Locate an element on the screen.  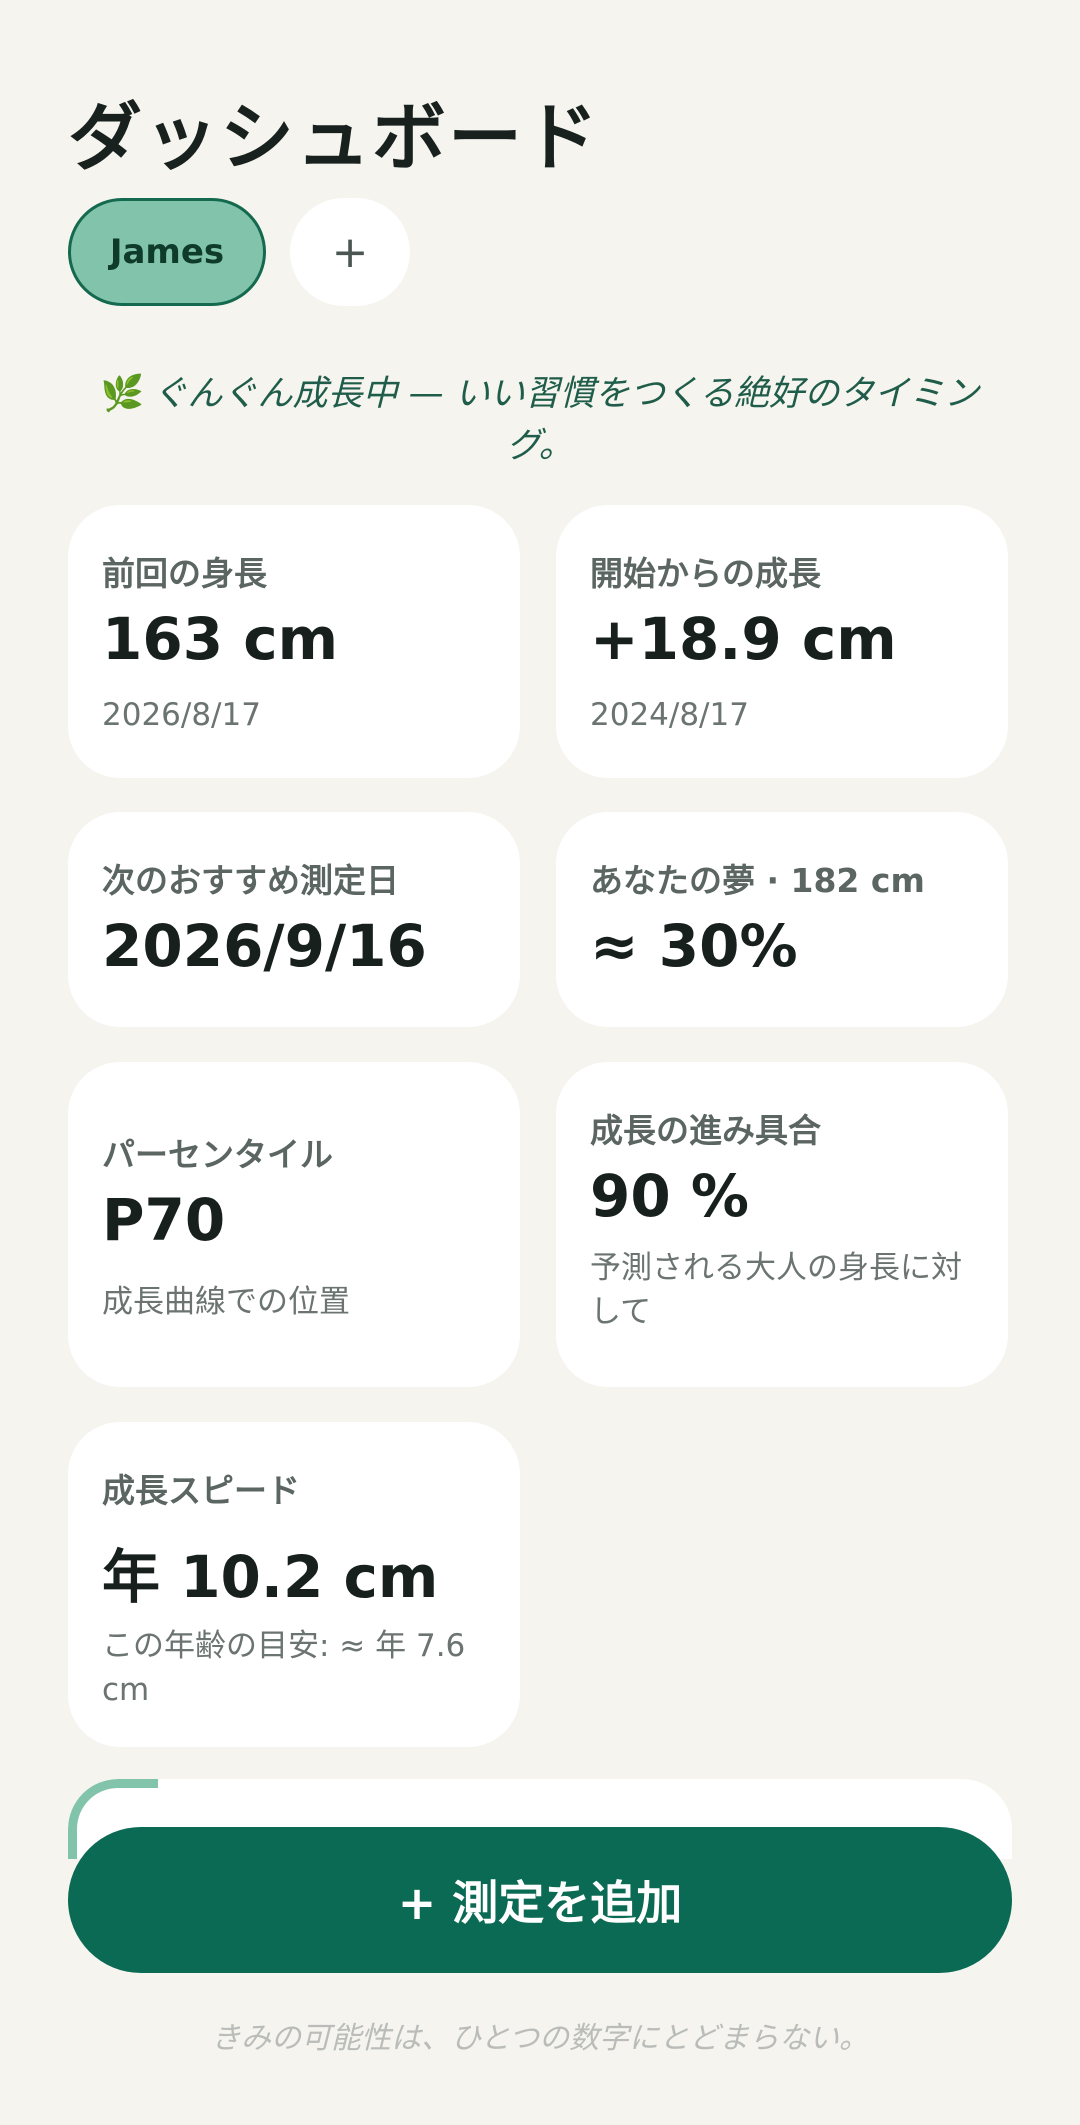
card-growth-speed: 成長スピード 年 10.2 cm この年齢の目安: ≈ 年 7.6 cm is located at coordinates (294, 1584).